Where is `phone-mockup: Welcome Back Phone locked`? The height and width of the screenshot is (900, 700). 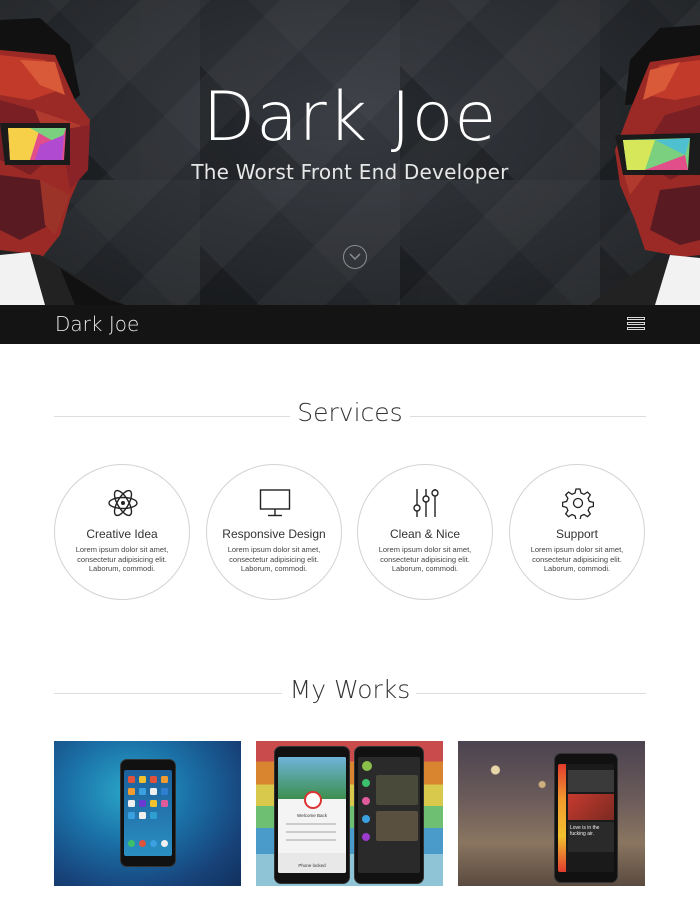 phone-mockup: Welcome Back Phone locked is located at coordinates (312, 815).